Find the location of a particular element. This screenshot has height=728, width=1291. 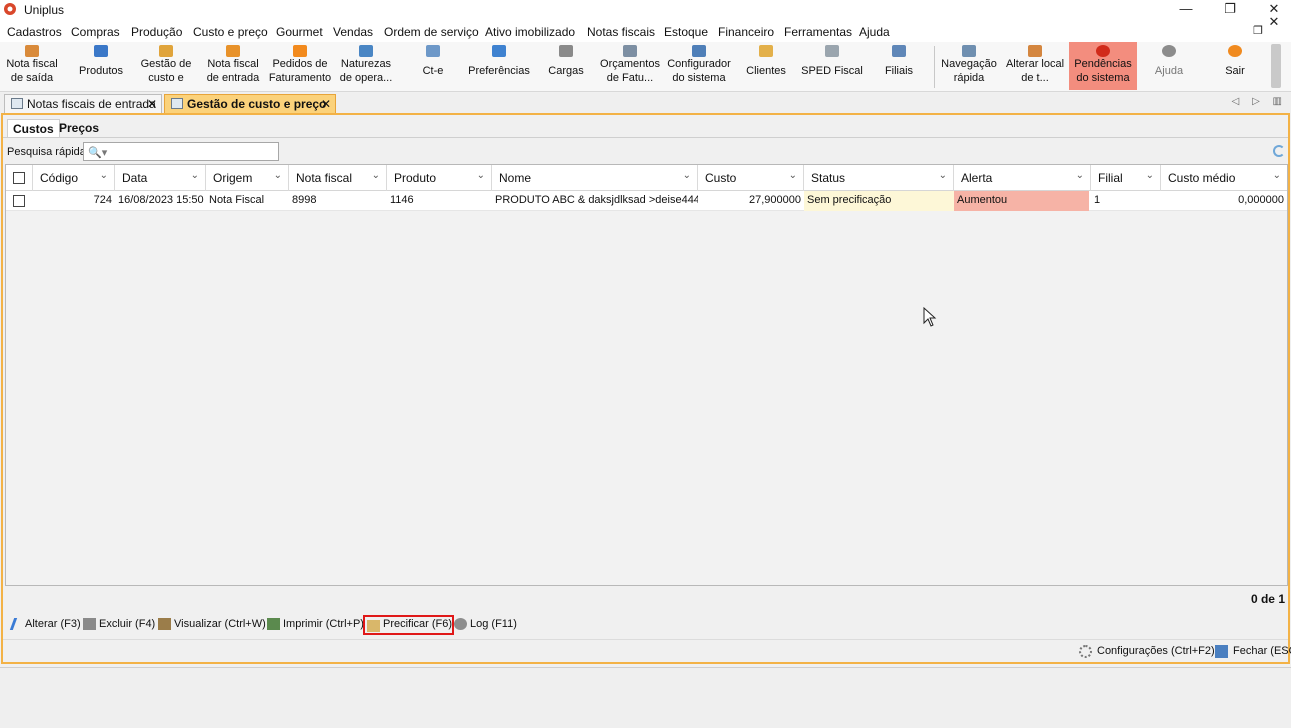

column-nome: Nome ⌄ is located at coordinates (595, 178).